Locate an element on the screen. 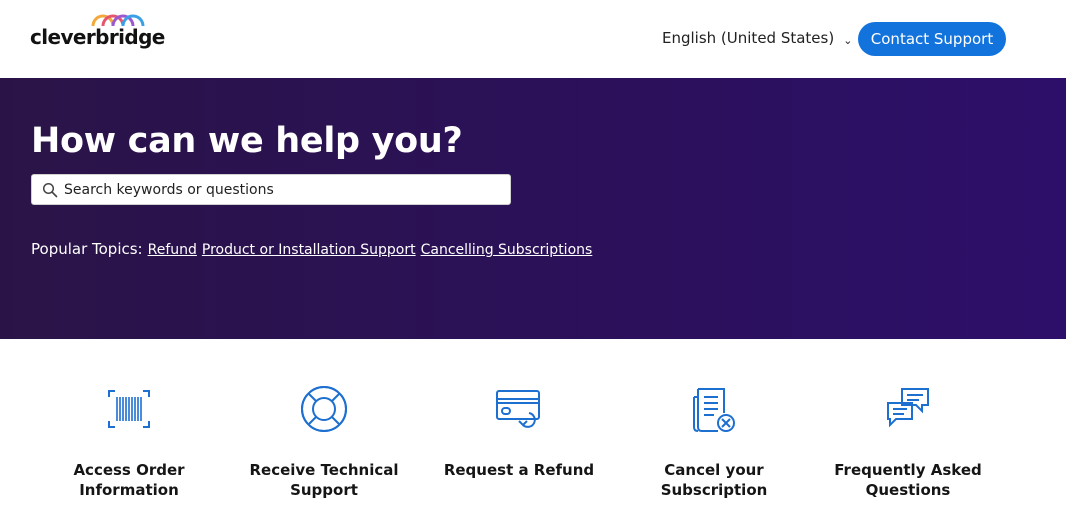  card-label: Receive Technical Support is located at coordinates (324, 480).